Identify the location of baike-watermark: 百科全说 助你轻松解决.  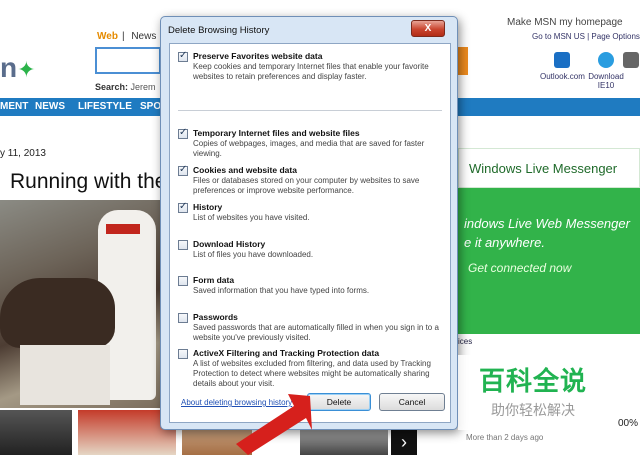
(533, 392).